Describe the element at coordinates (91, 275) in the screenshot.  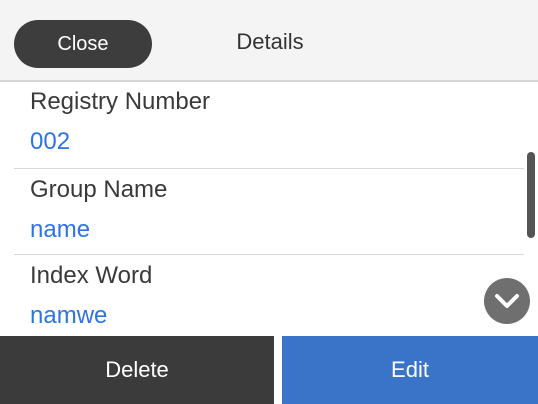
I see `field-label: Index Word` at that location.